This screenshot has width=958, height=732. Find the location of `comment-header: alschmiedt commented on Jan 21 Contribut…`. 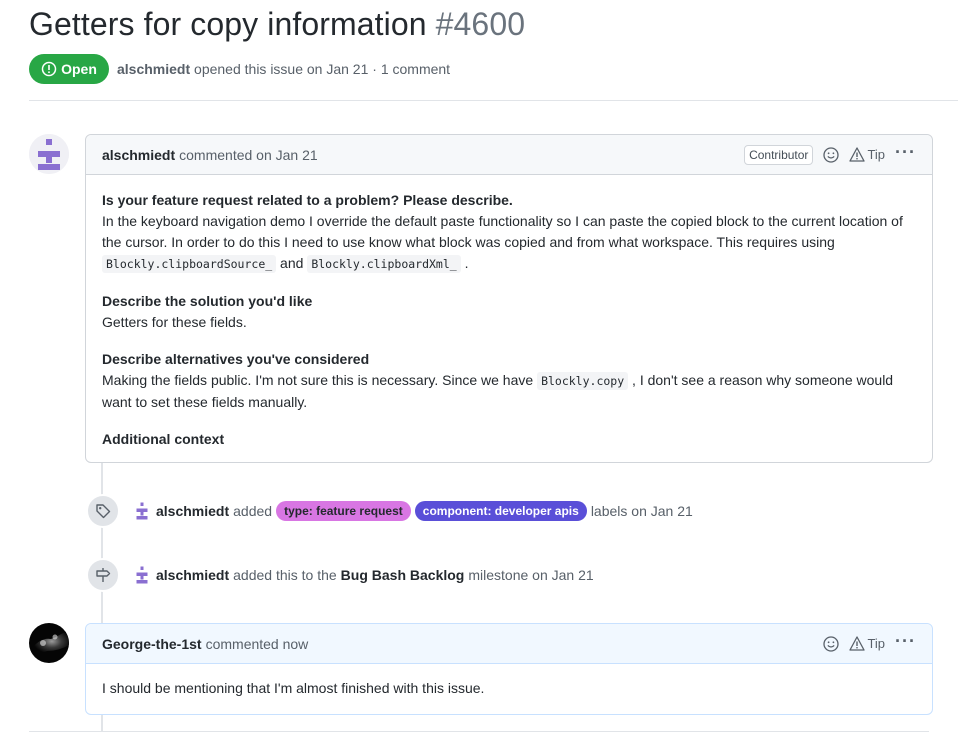

comment-header: alschmiedt commented on Jan 21 Contribut… is located at coordinates (509, 155).